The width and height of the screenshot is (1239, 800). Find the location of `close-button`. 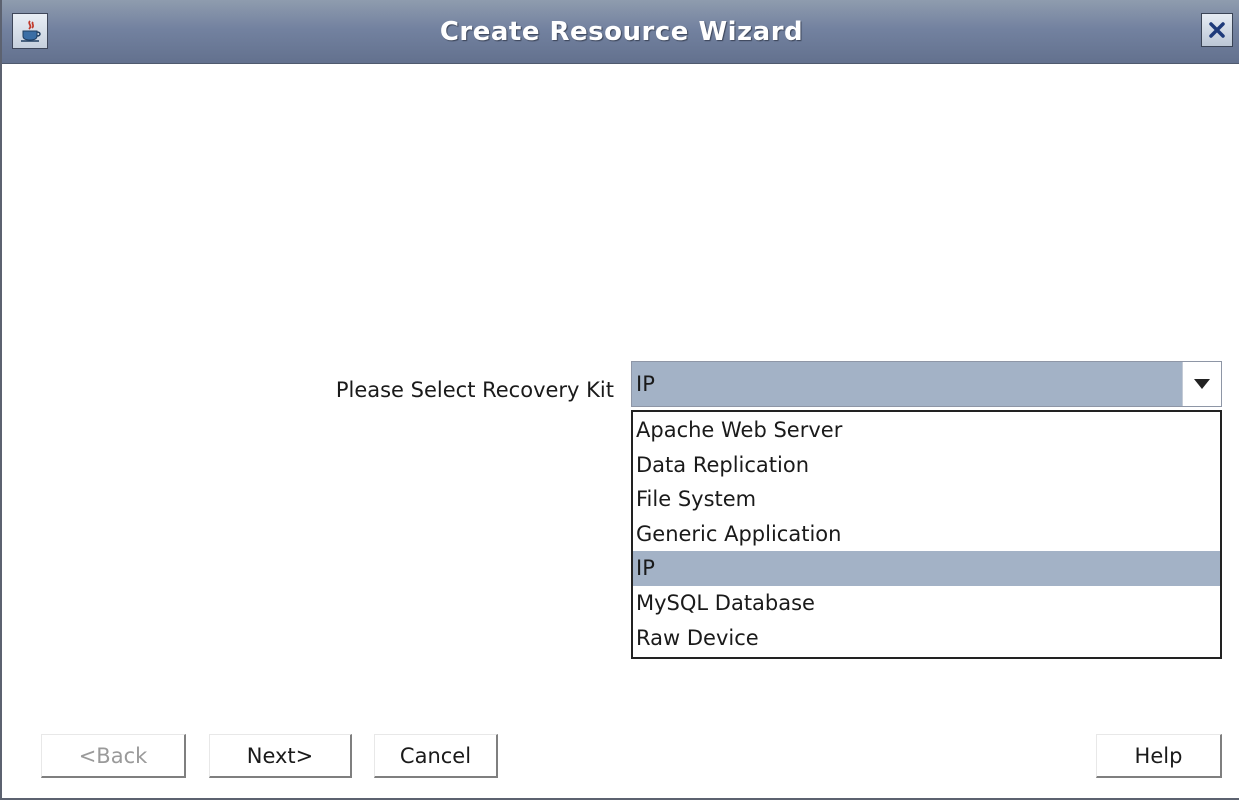

close-button is located at coordinates (1217, 30).